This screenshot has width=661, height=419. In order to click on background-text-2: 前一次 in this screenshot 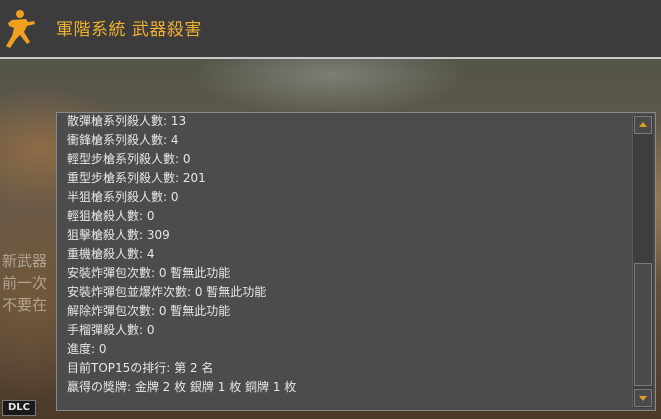, I will do `click(25, 283)`.